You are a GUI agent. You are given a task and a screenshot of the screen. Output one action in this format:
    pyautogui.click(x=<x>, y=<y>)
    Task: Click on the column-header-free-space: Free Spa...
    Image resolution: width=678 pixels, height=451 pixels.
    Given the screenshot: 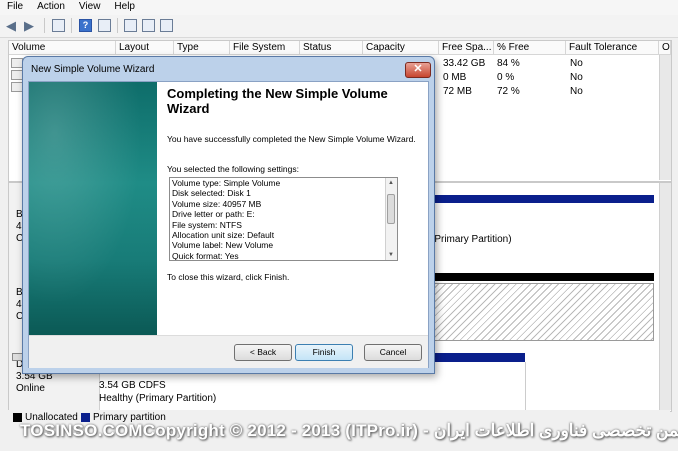 What is the action you would take?
    pyautogui.click(x=466, y=48)
    